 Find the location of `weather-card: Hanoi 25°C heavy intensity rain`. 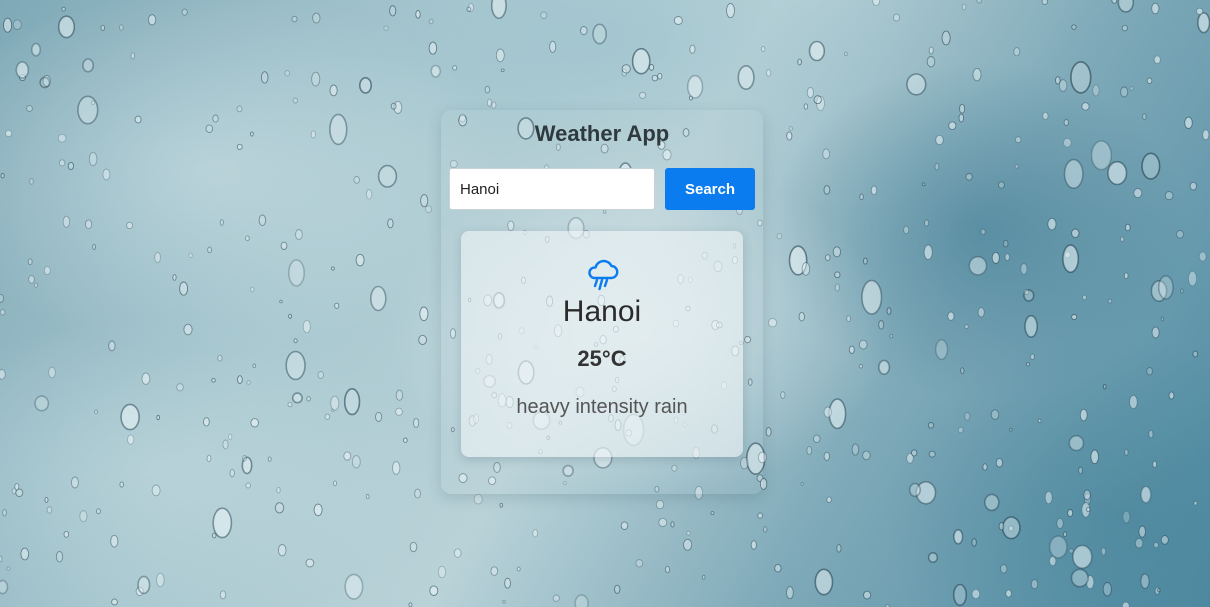

weather-card: Hanoi 25°C heavy intensity rain is located at coordinates (602, 344).